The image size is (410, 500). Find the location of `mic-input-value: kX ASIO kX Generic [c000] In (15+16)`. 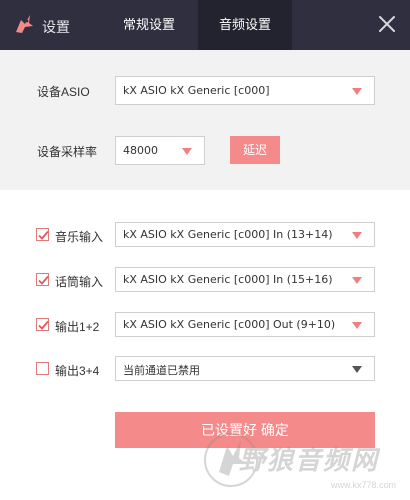

mic-input-value: kX ASIO kX Generic [c000] In (15+16) is located at coordinates (228, 279).